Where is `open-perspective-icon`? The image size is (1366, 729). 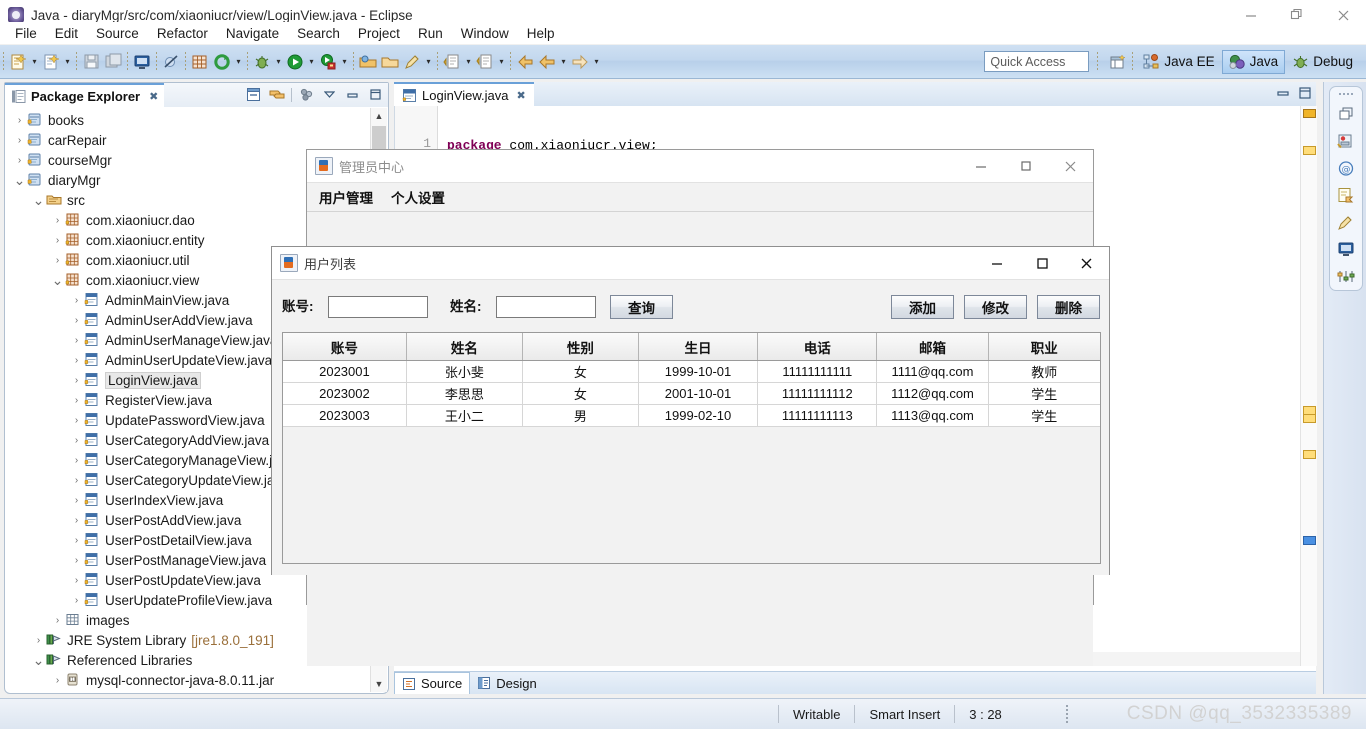
open-perspective-icon is located at coordinates (1118, 62).